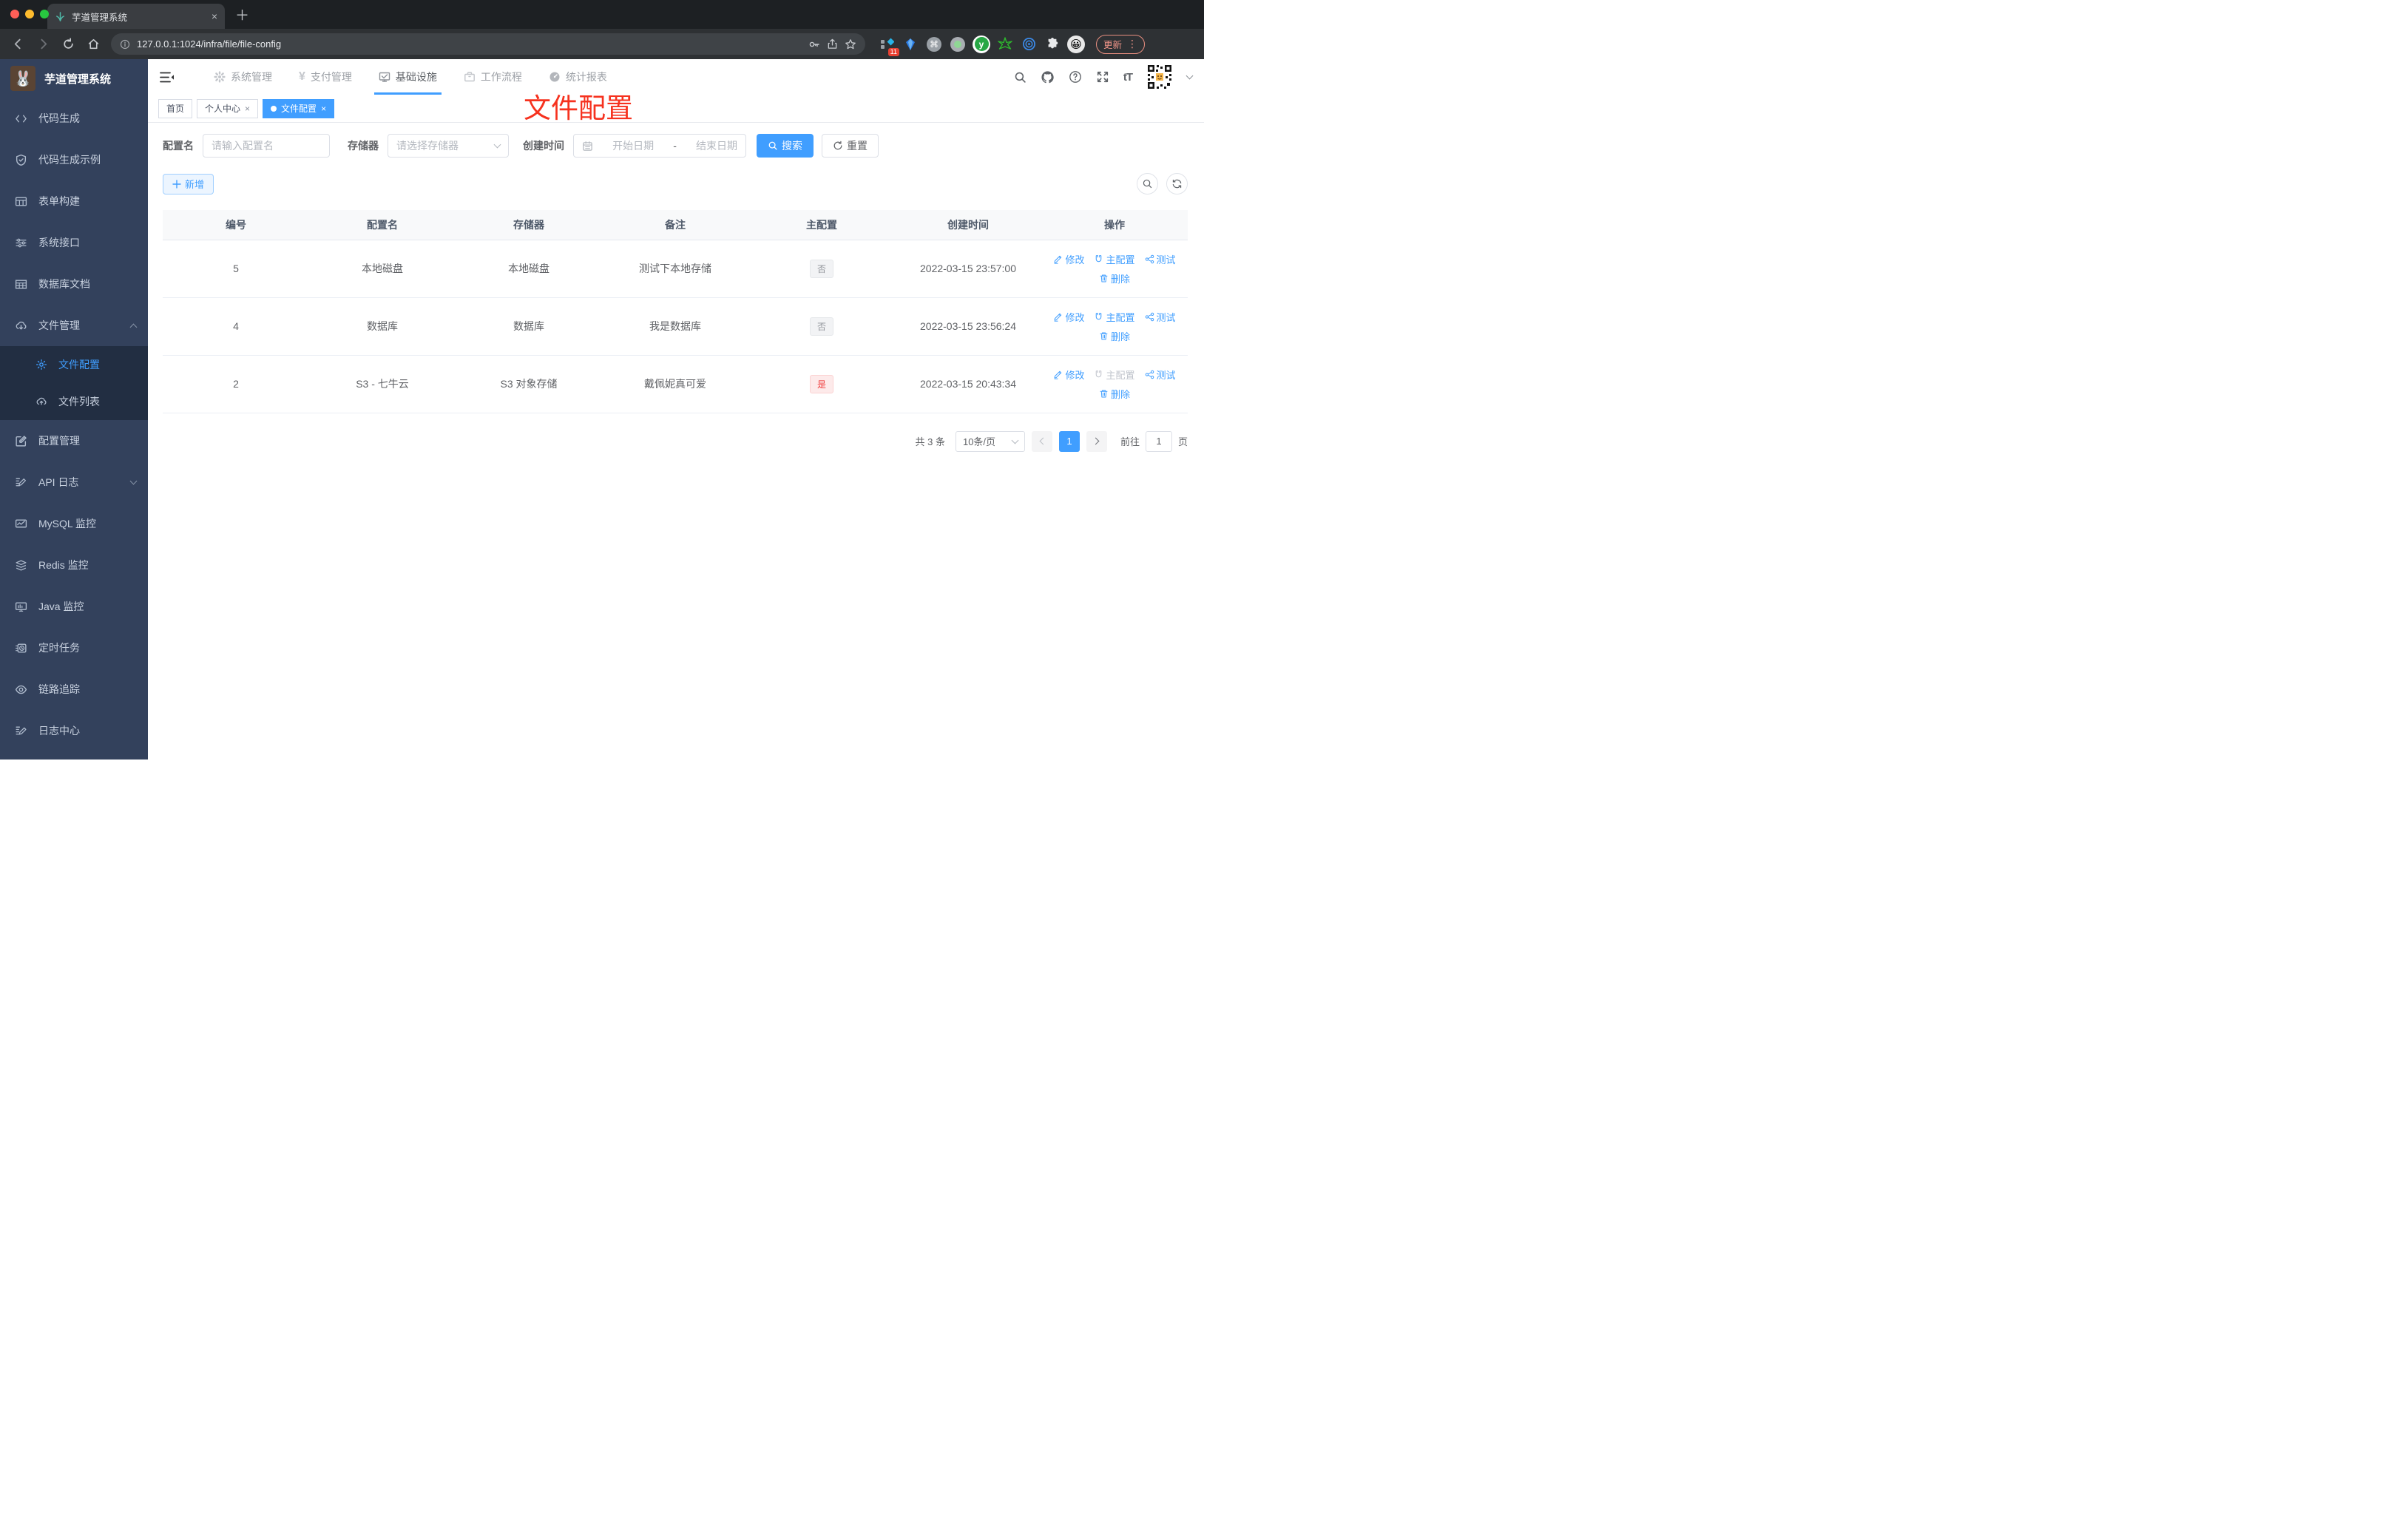 The image size is (2408, 1519). What do you see at coordinates (934, 44) in the screenshot?
I see `extension-command-icon: ⌘` at bounding box center [934, 44].